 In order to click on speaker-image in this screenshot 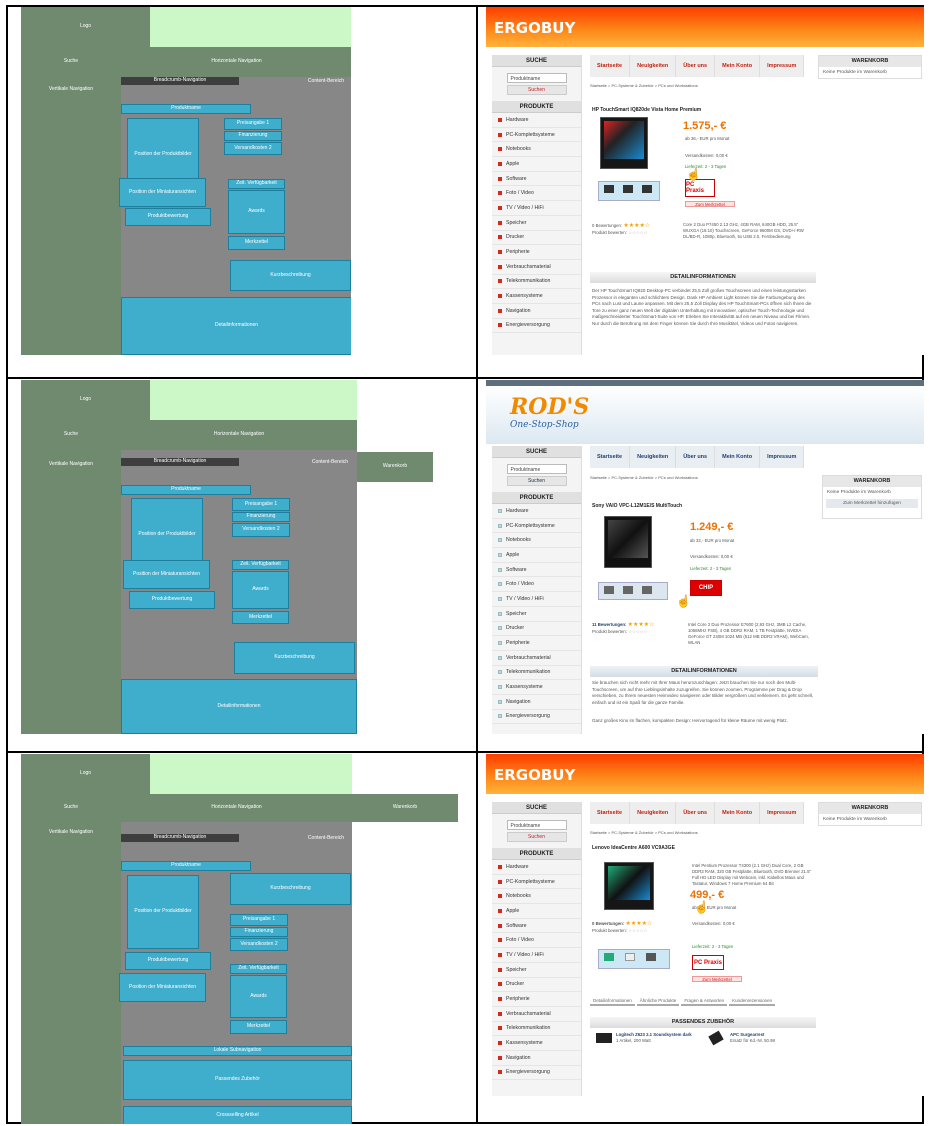, I will do `click(604, 1038)`.